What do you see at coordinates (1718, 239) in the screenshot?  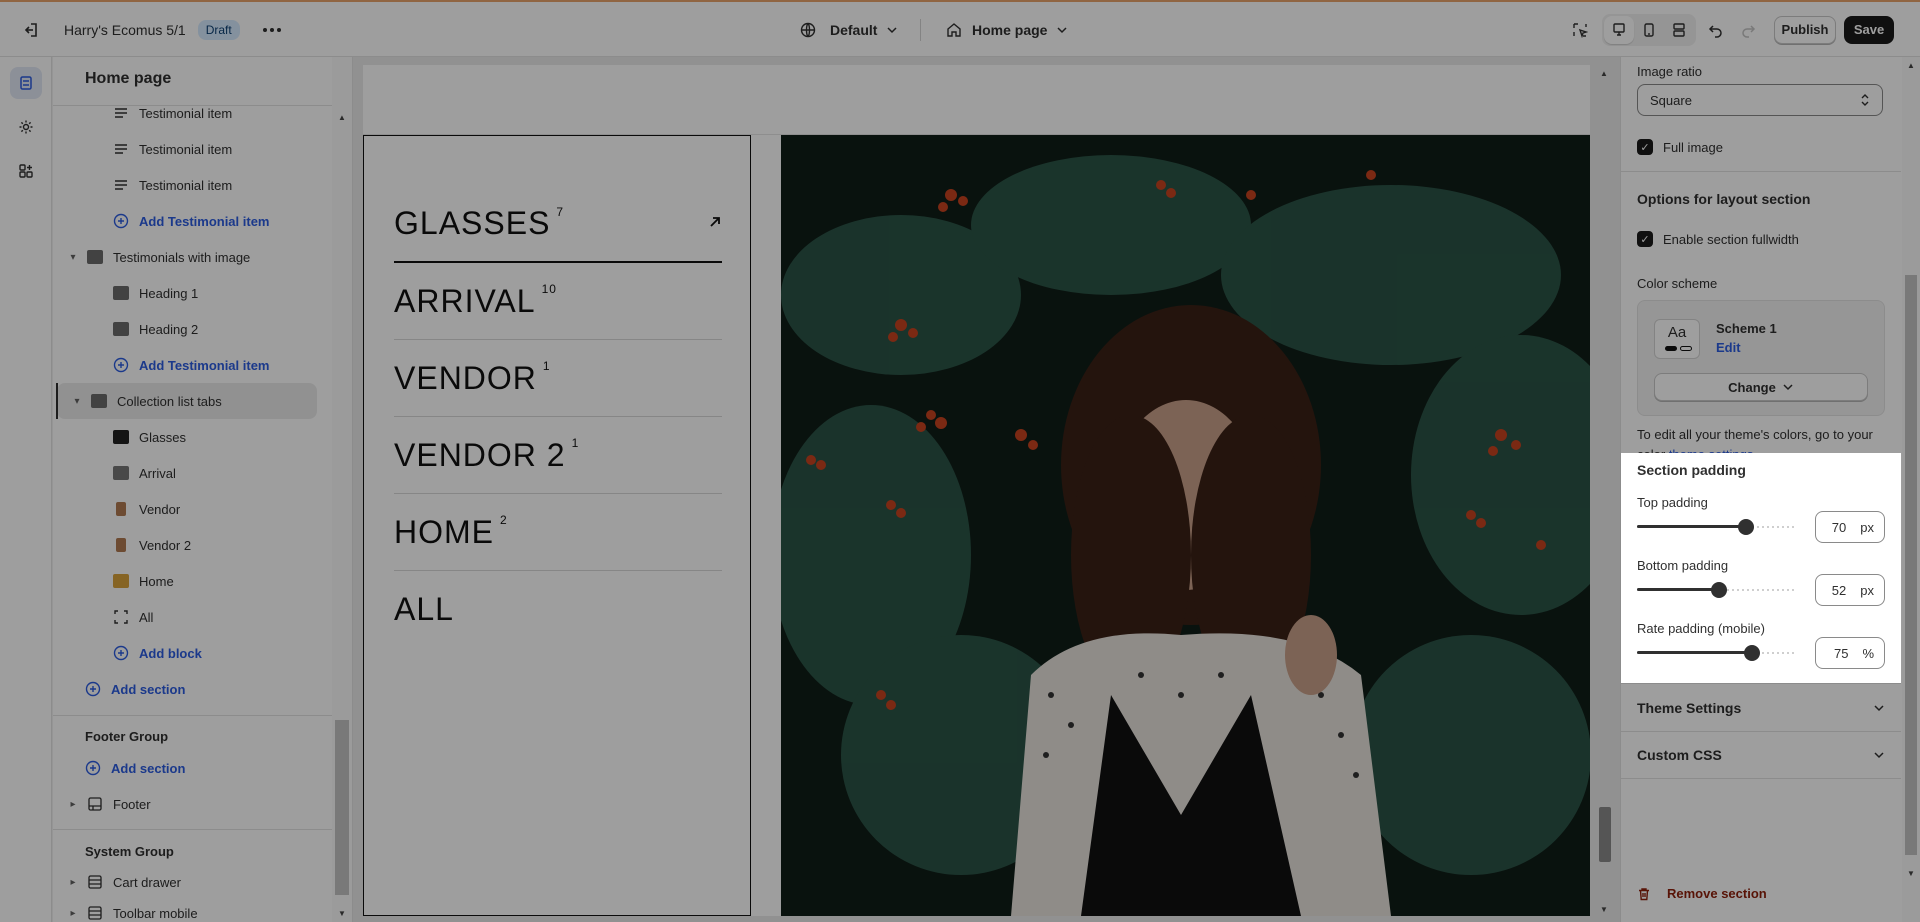 I see `fullwidth-checkbox-row: ✓ Enable section fullwidth` at bounding box center [1718, 239].